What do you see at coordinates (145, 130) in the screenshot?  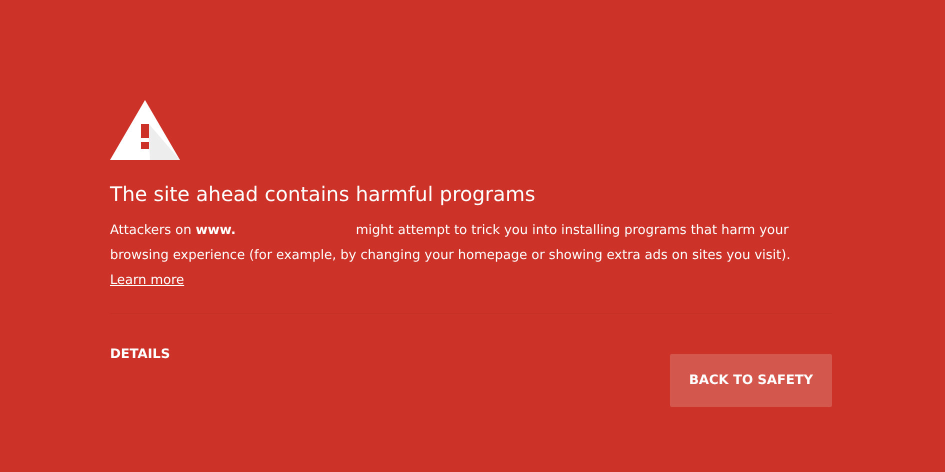 I see `warning-icon` at bounding box center [145, 130].